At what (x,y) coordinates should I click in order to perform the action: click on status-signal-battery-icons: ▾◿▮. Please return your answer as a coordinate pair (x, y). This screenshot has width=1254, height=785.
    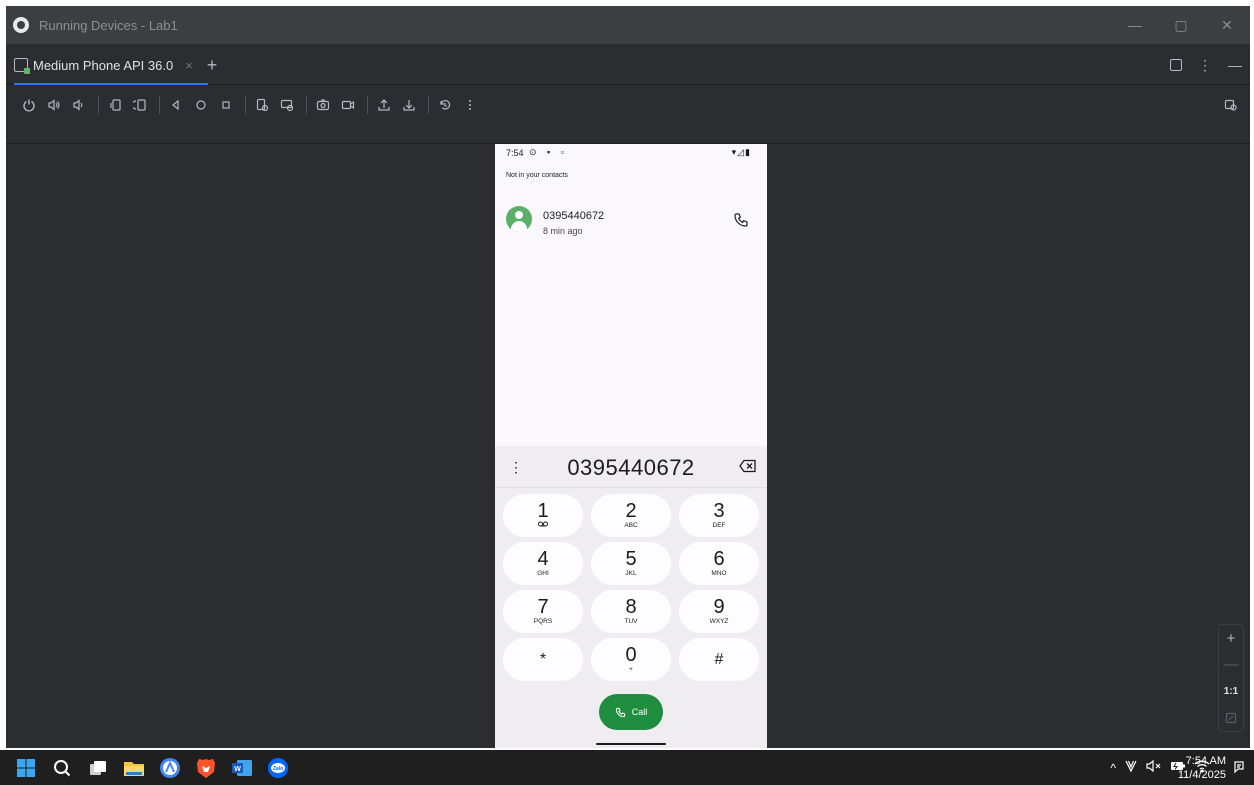
    Looking at the image, I should click on (741, 152).